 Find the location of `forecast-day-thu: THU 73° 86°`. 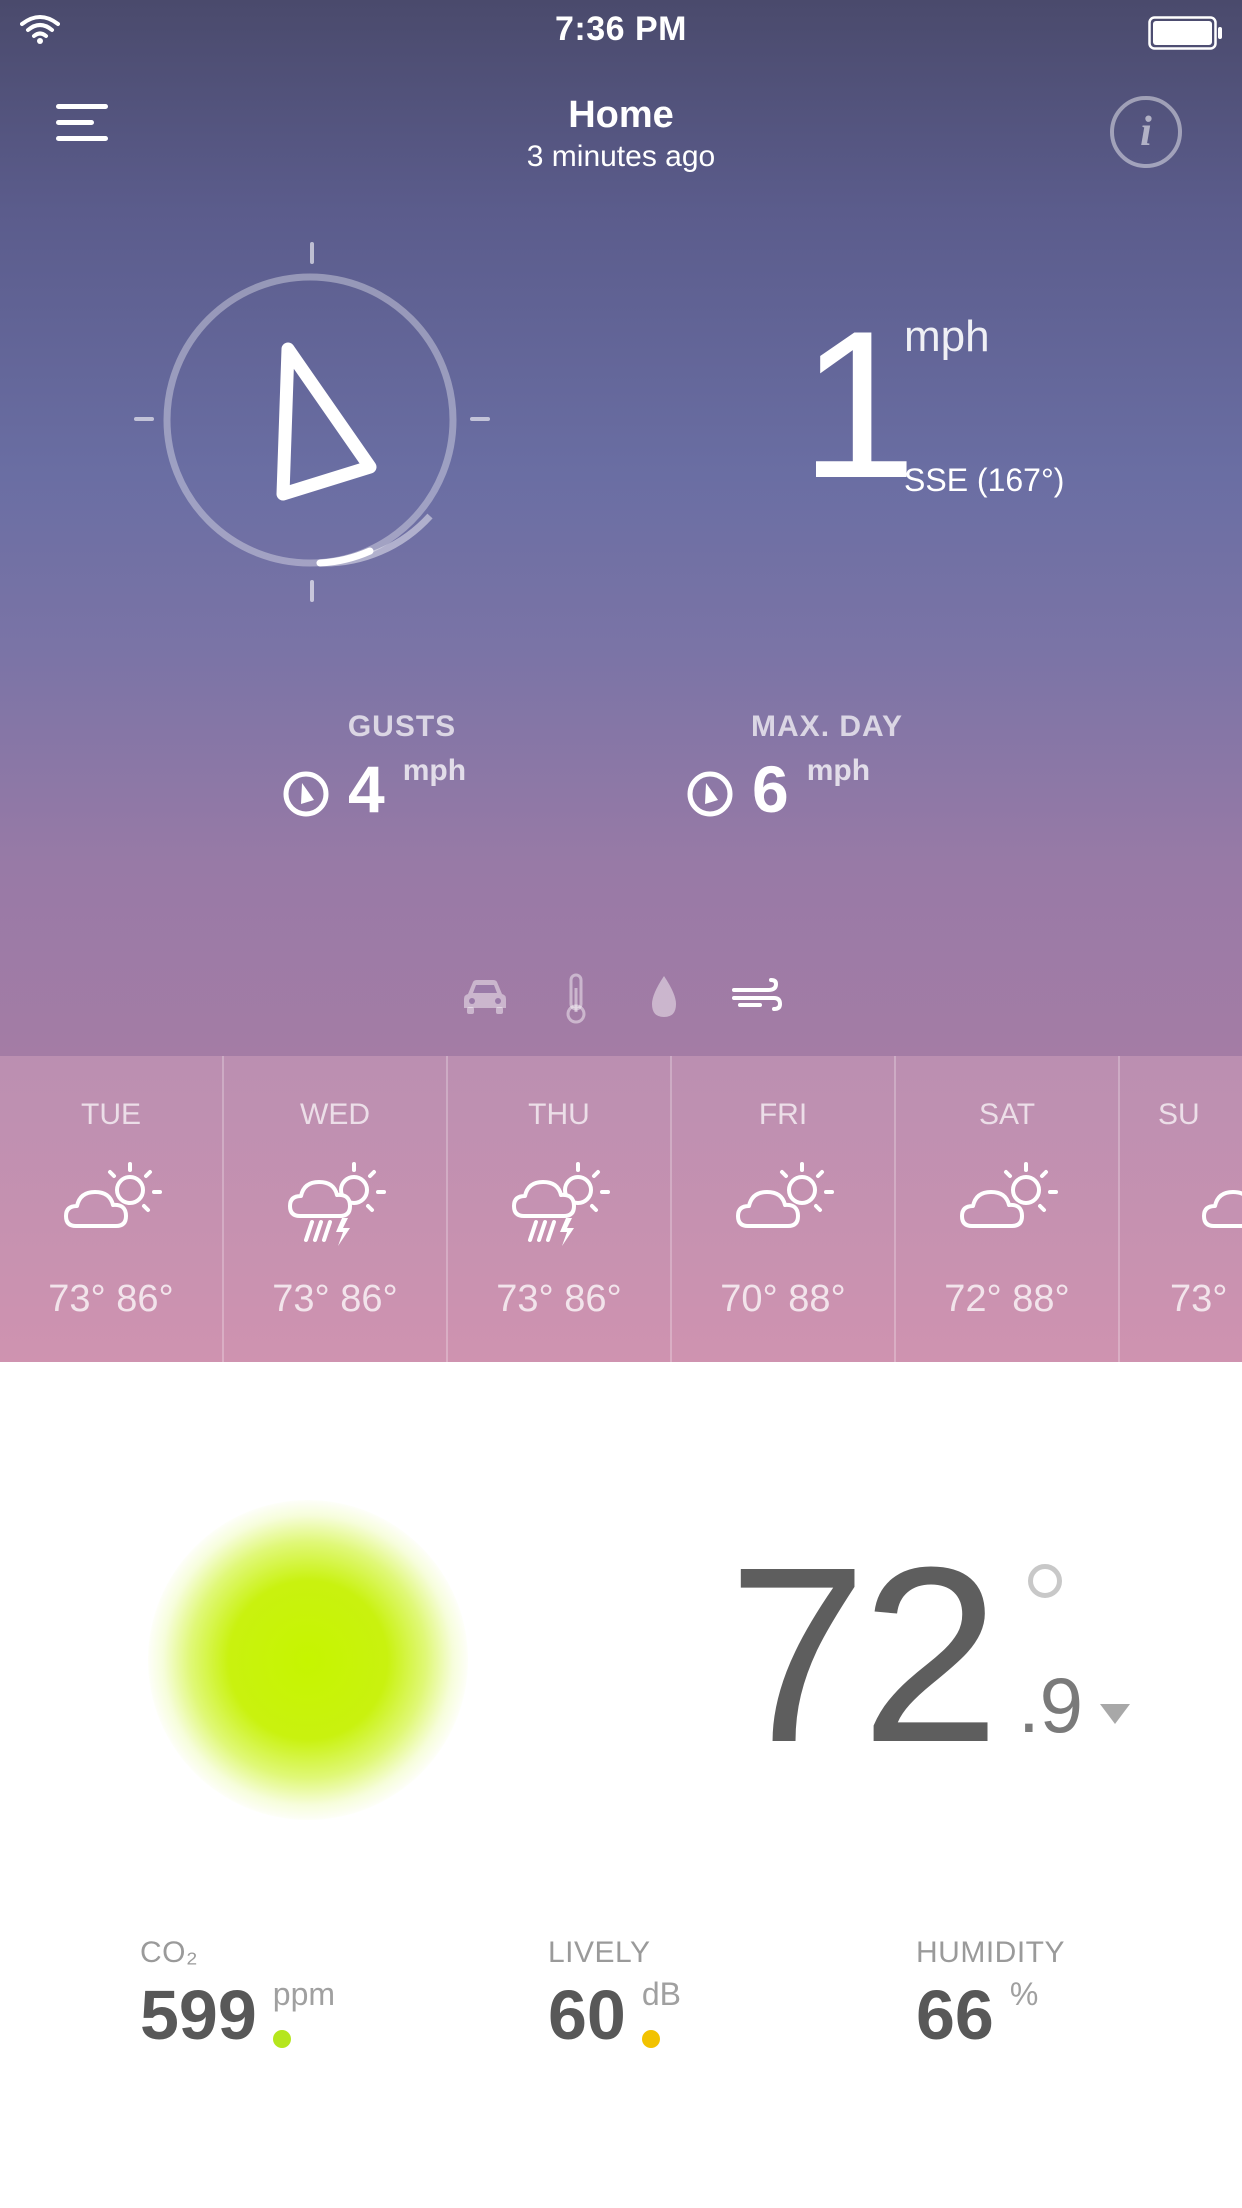

forecast-day-thu: THU 73° 86° is located at coordinates (560, 1209).